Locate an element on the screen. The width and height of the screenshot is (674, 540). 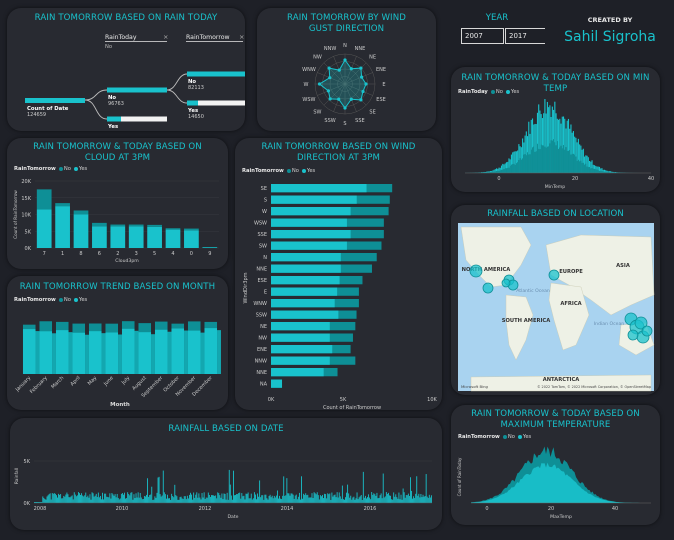
wind-bar-no is located at coordinates (304, 291).